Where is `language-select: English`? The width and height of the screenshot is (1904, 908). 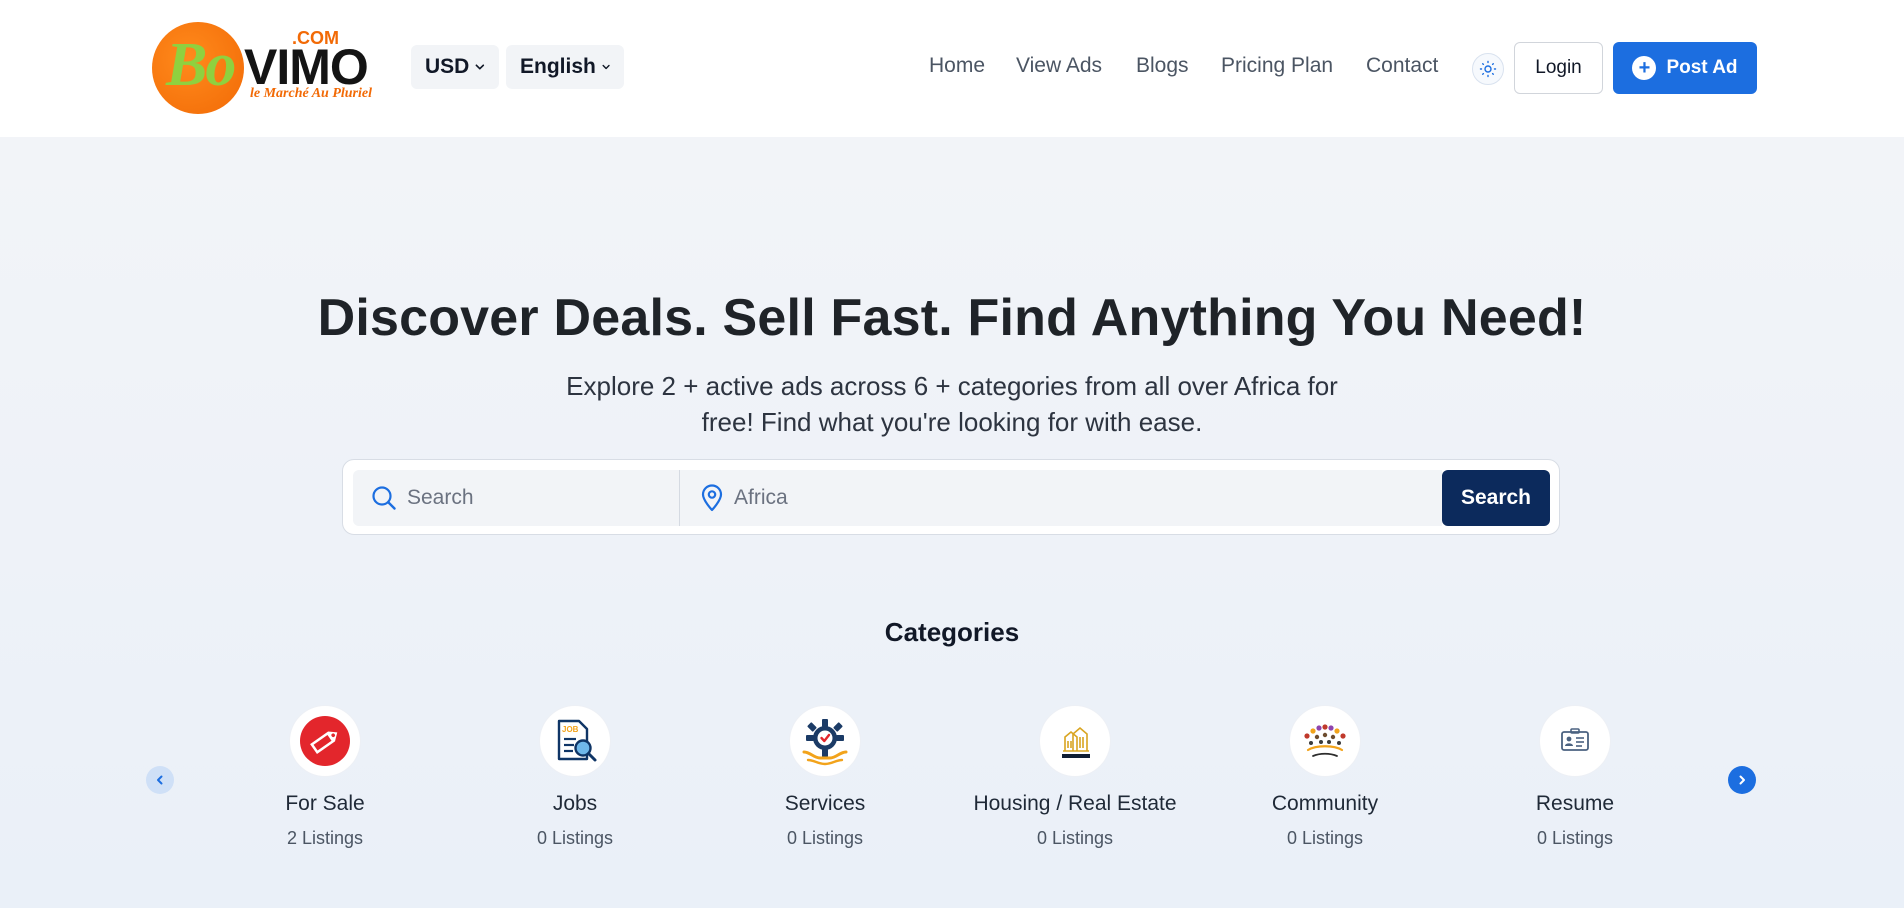 language-select: English is located at coordinates (565, 67).